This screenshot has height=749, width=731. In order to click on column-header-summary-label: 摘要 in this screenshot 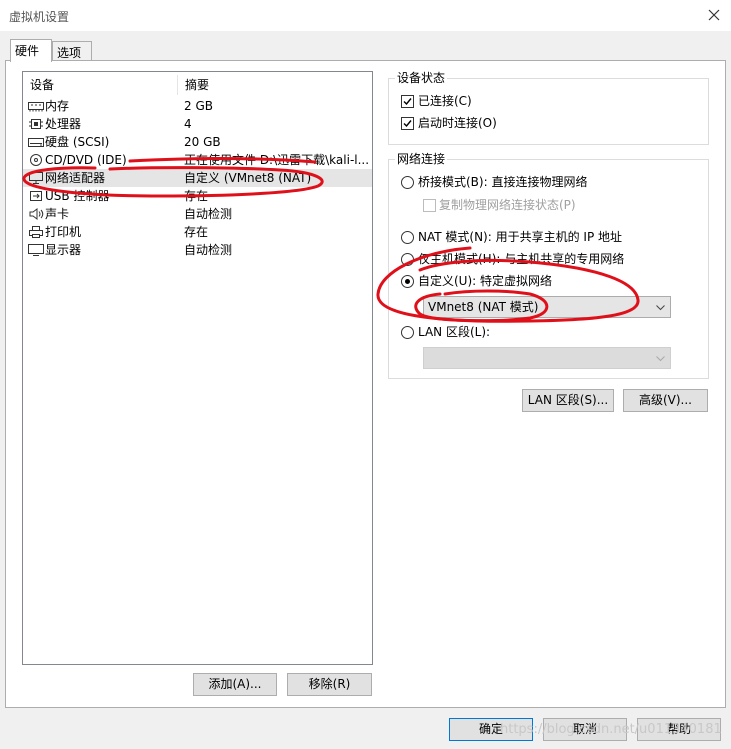, I will do `click(197, 85)`.